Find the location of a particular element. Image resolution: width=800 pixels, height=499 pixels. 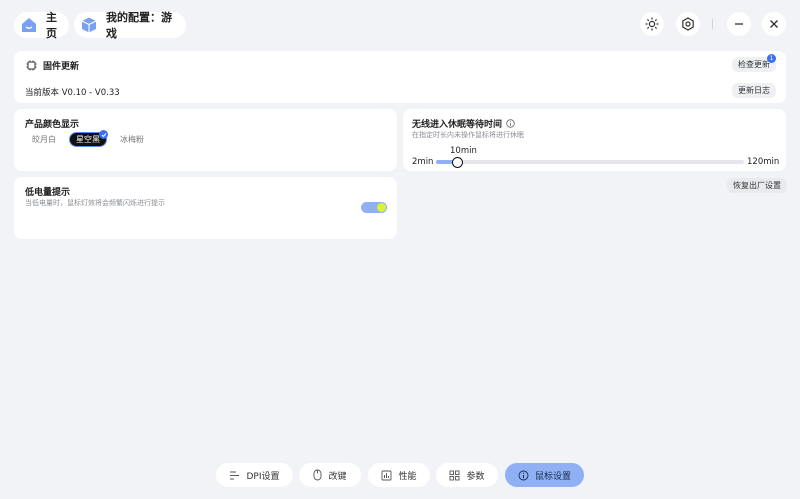

update-badge: 1 is located at coordinates (771, 58).